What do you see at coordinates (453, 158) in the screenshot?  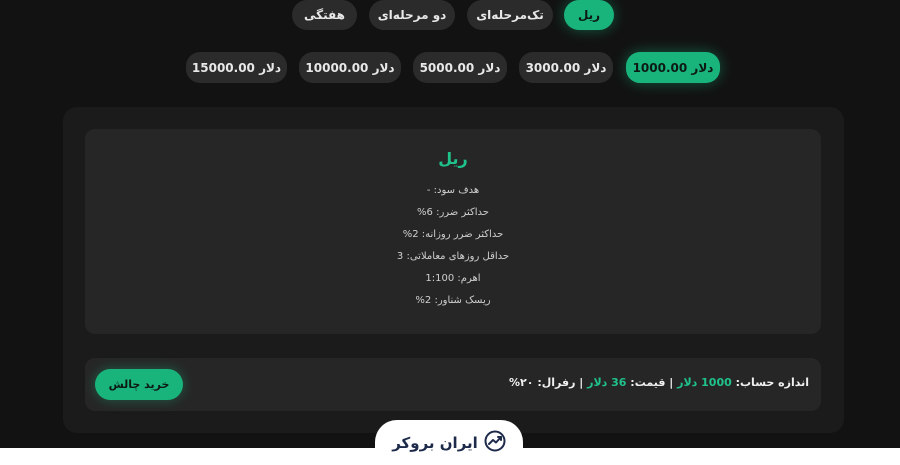 I see `plan-title: ریل` at bounding box center [453, 158].